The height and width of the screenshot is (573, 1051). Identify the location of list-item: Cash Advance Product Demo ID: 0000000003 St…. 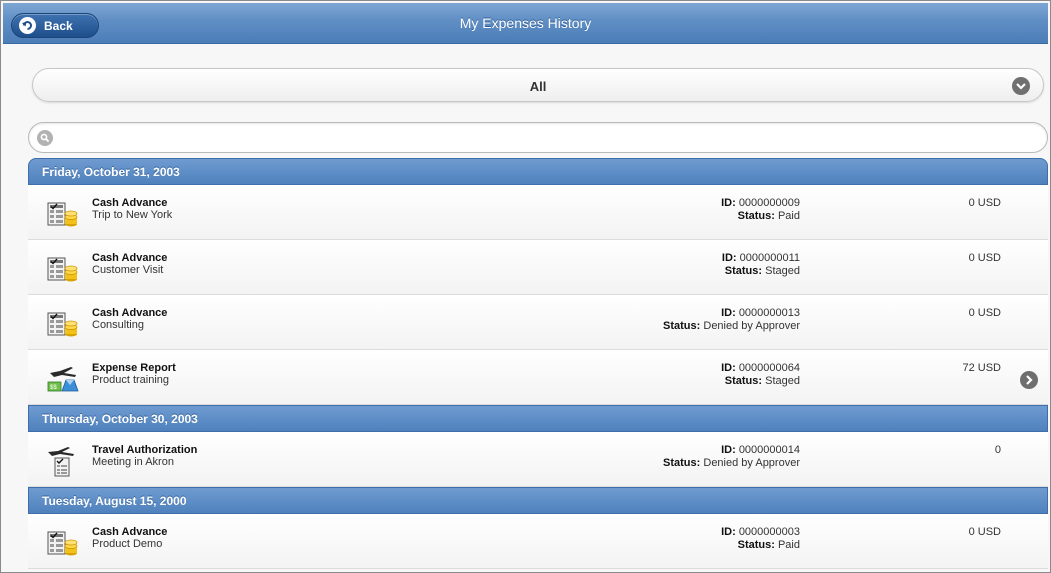
(538, 541).